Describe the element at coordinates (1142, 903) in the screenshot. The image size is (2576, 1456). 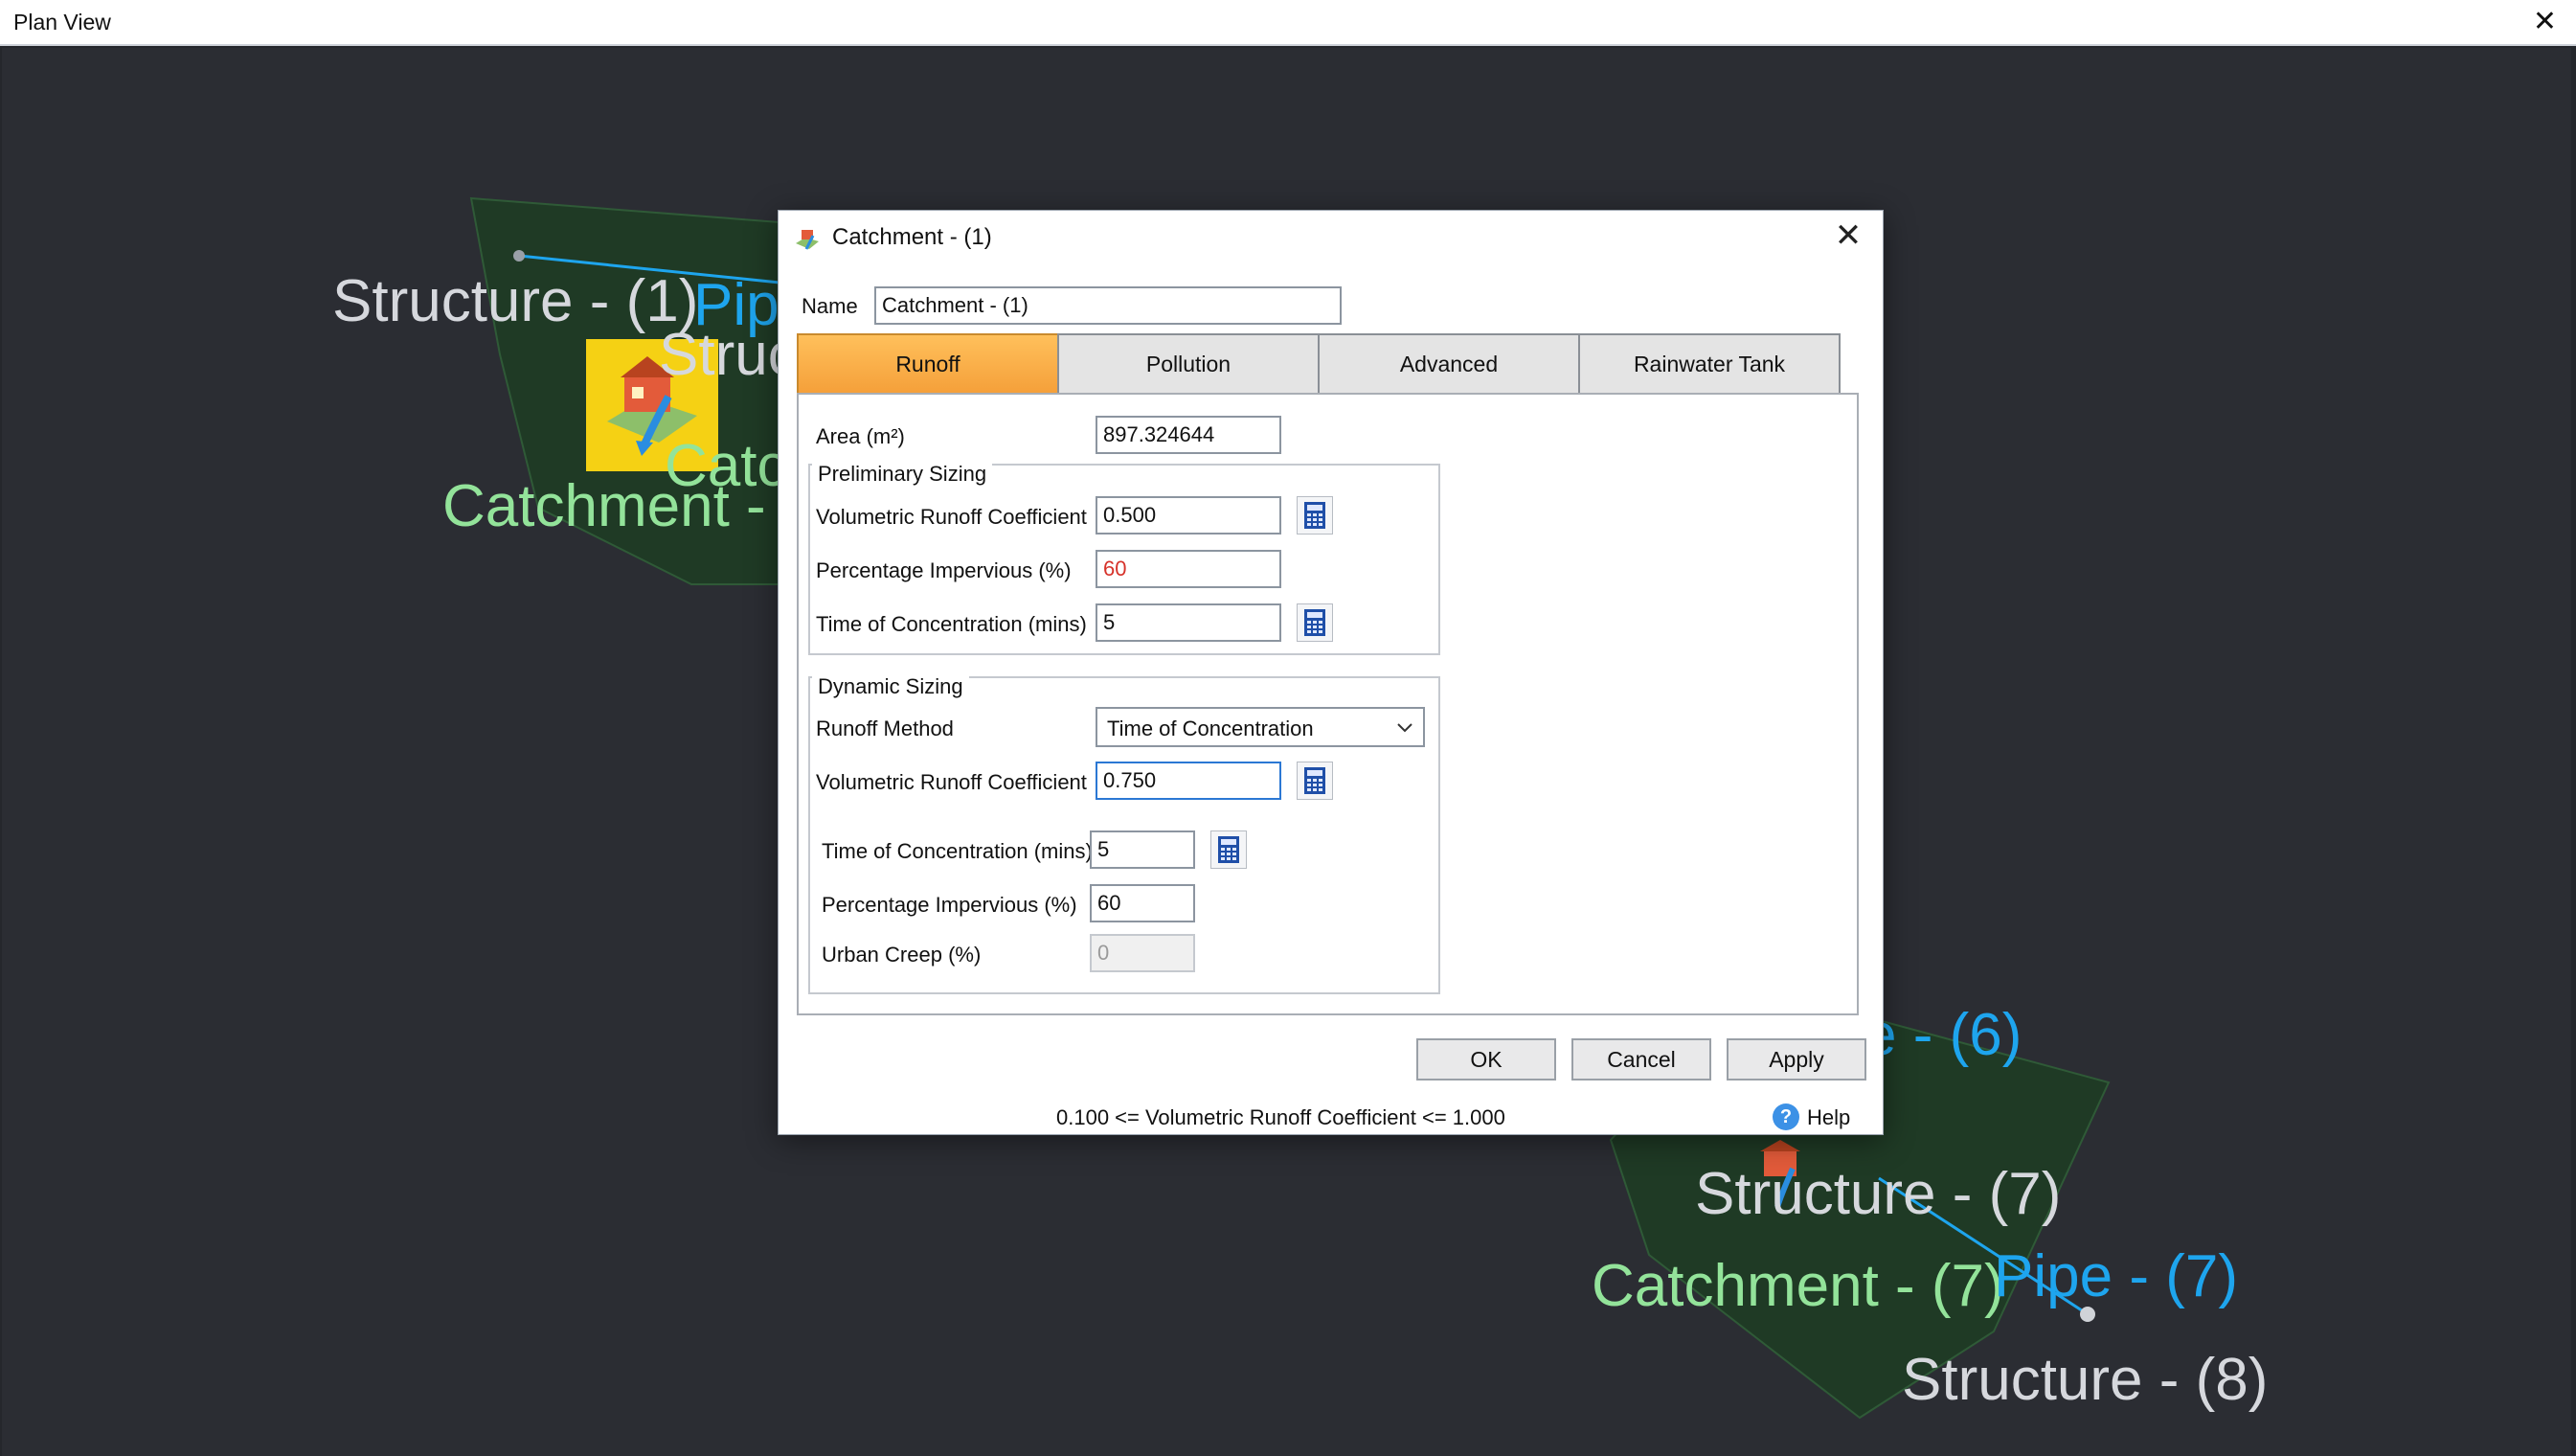
I see `dynamic-pct-field` at that location.